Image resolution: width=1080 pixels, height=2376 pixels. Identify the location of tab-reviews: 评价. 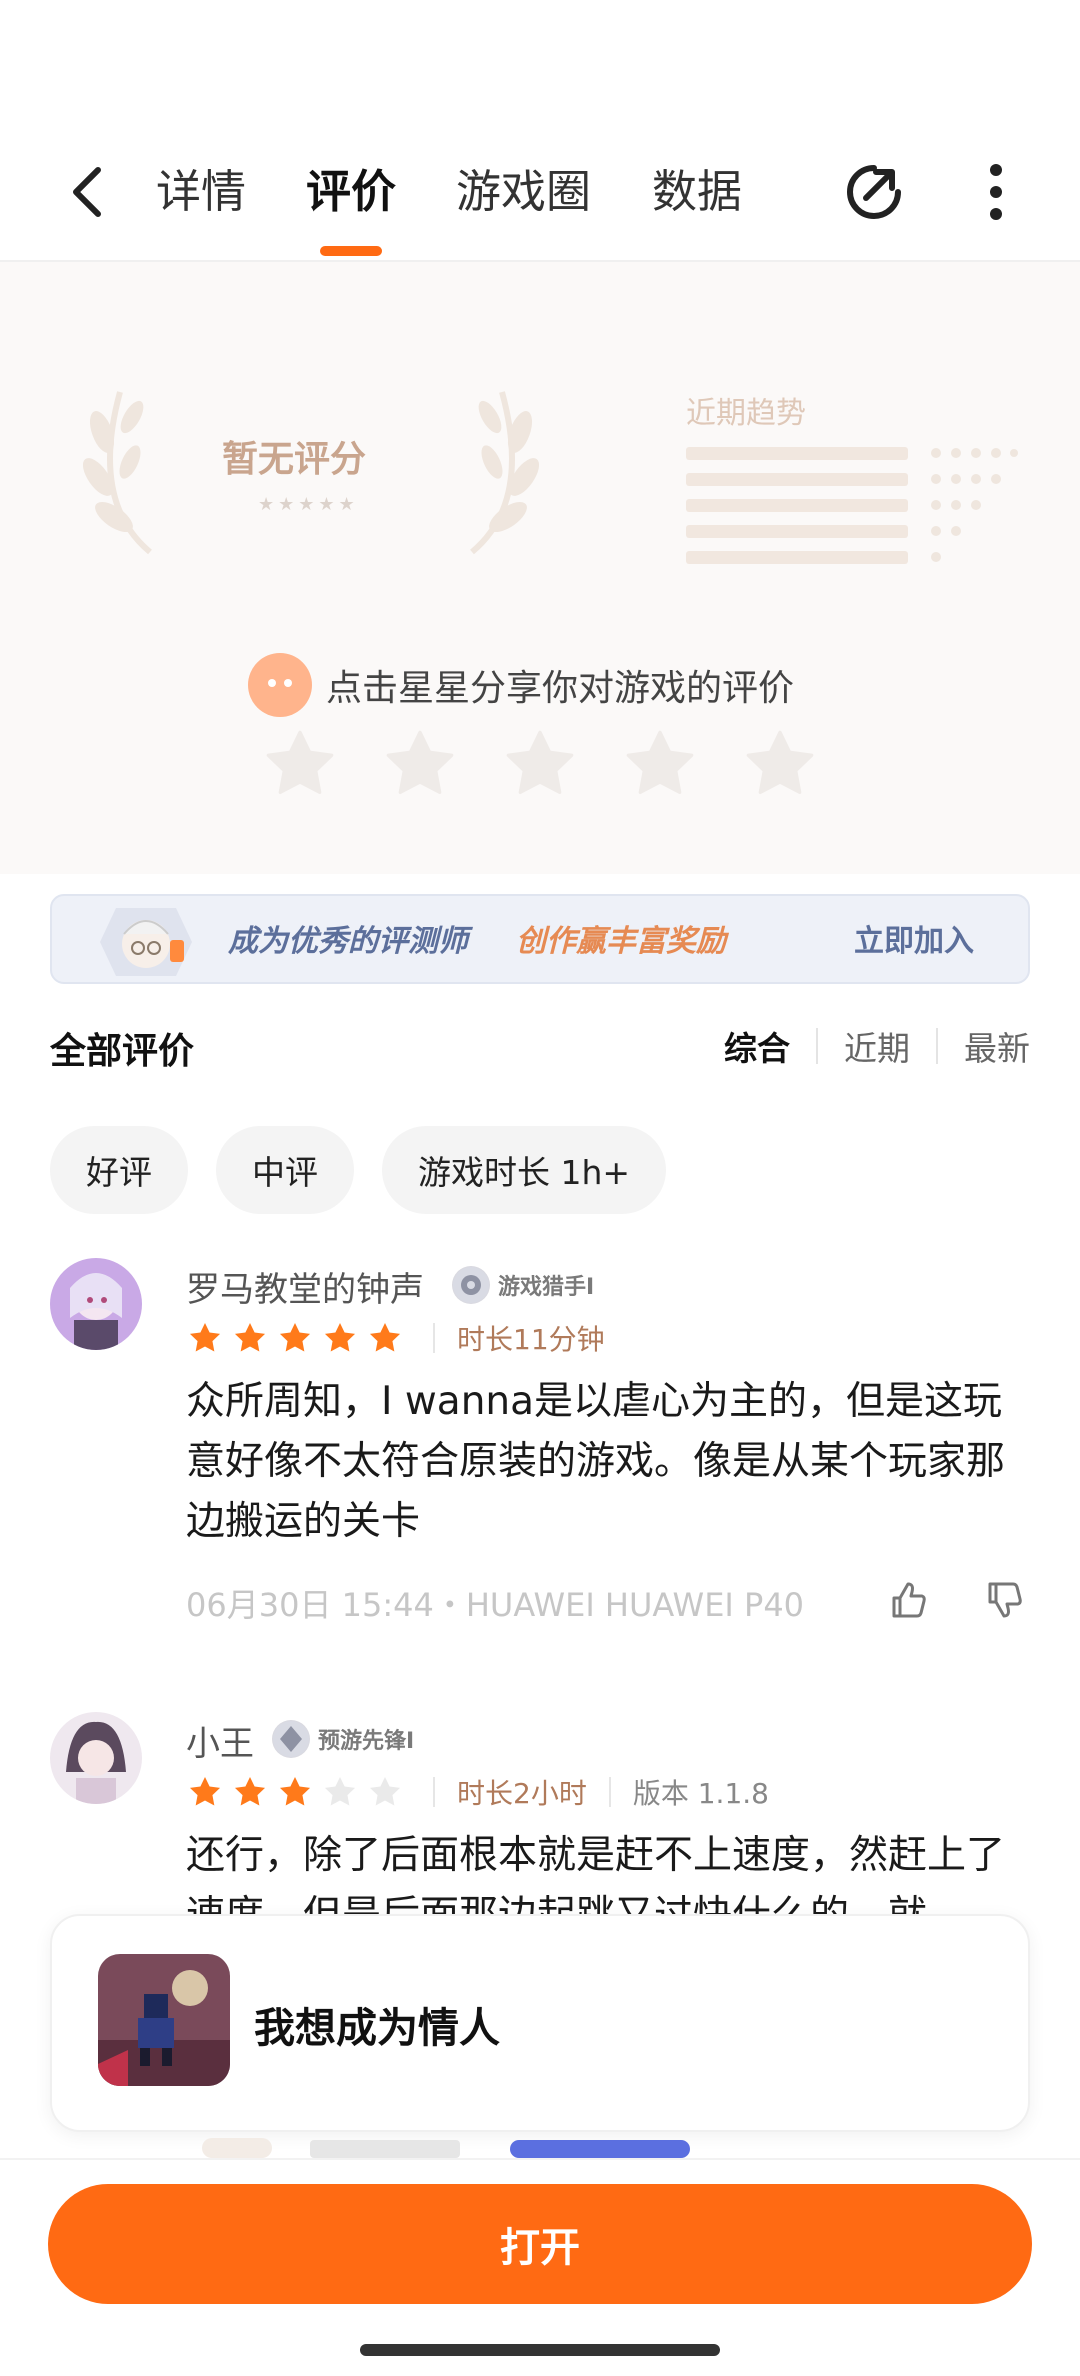
(351, 192).